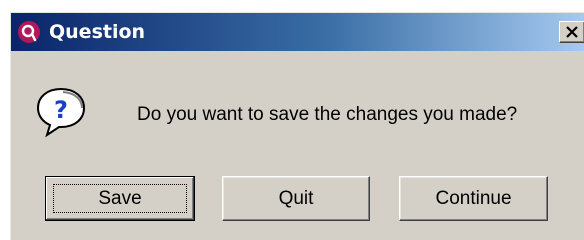 The image size is (584, 240). I want to click on continue-button-label: Continue, so click(473, 198).